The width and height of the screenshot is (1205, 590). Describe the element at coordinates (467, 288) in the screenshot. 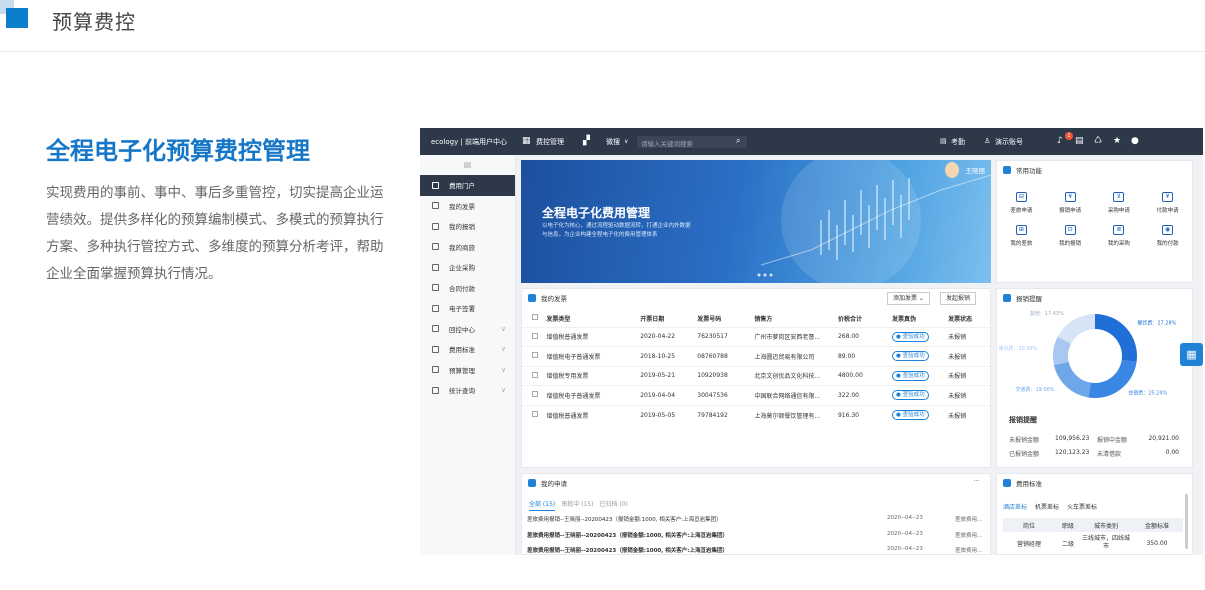

I see `sidebar-item: 合同付款` at that location.